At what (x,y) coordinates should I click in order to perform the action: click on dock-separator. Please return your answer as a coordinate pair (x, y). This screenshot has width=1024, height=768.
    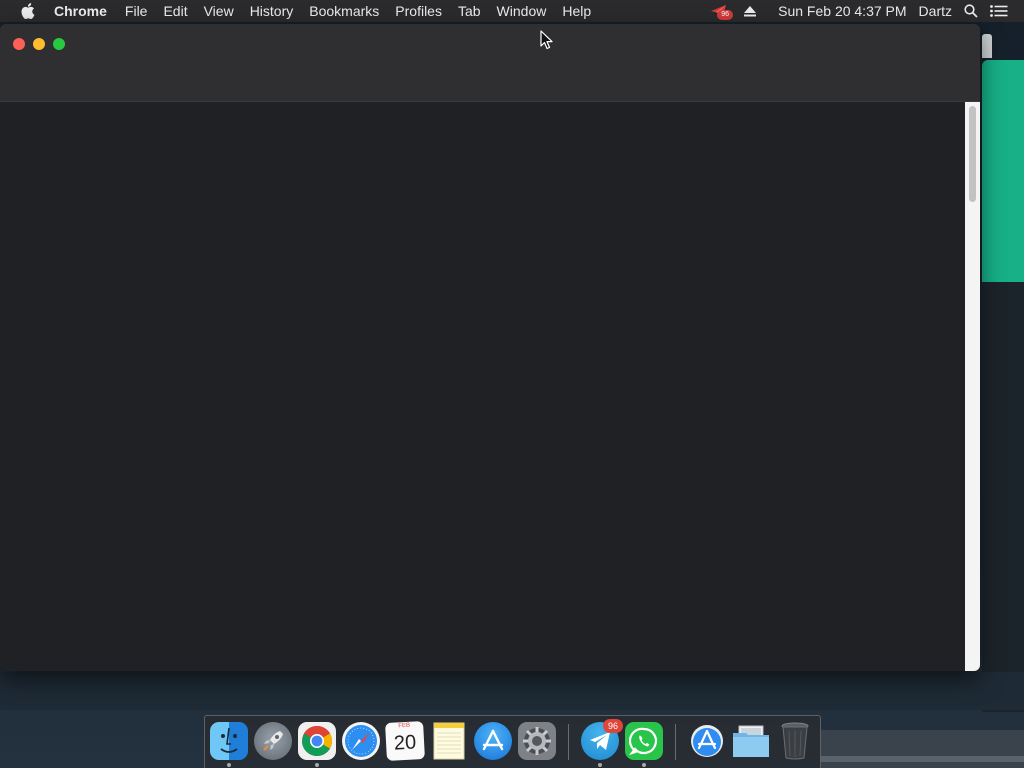
    Looking at the image, I should click on (568, 742).